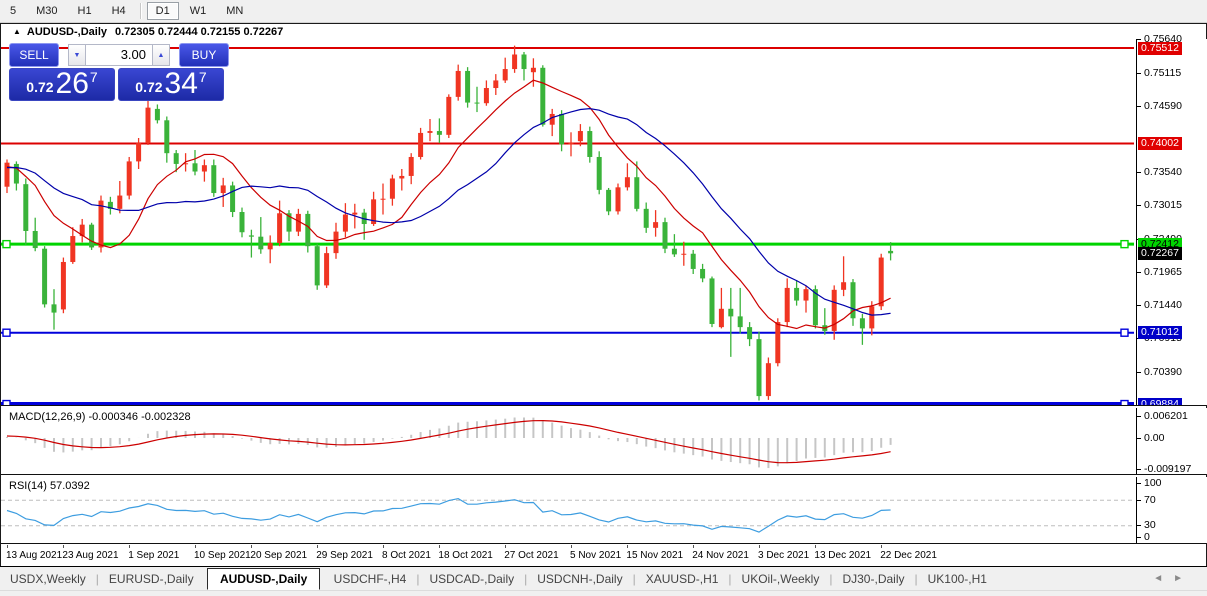  I want to click on date-label: 15 Nov 2021, so click(655, 555).